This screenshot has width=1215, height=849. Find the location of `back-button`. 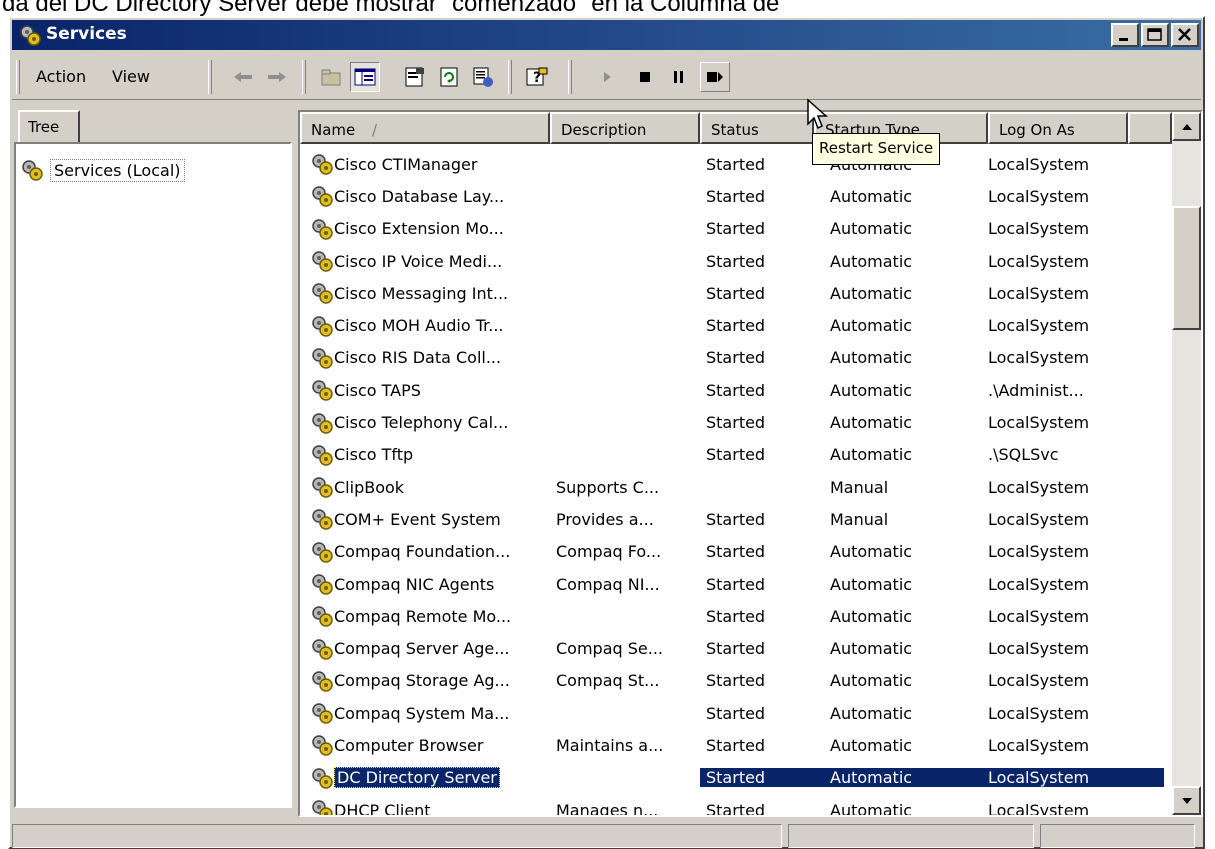

back-button is located at coordinates (243, 77).